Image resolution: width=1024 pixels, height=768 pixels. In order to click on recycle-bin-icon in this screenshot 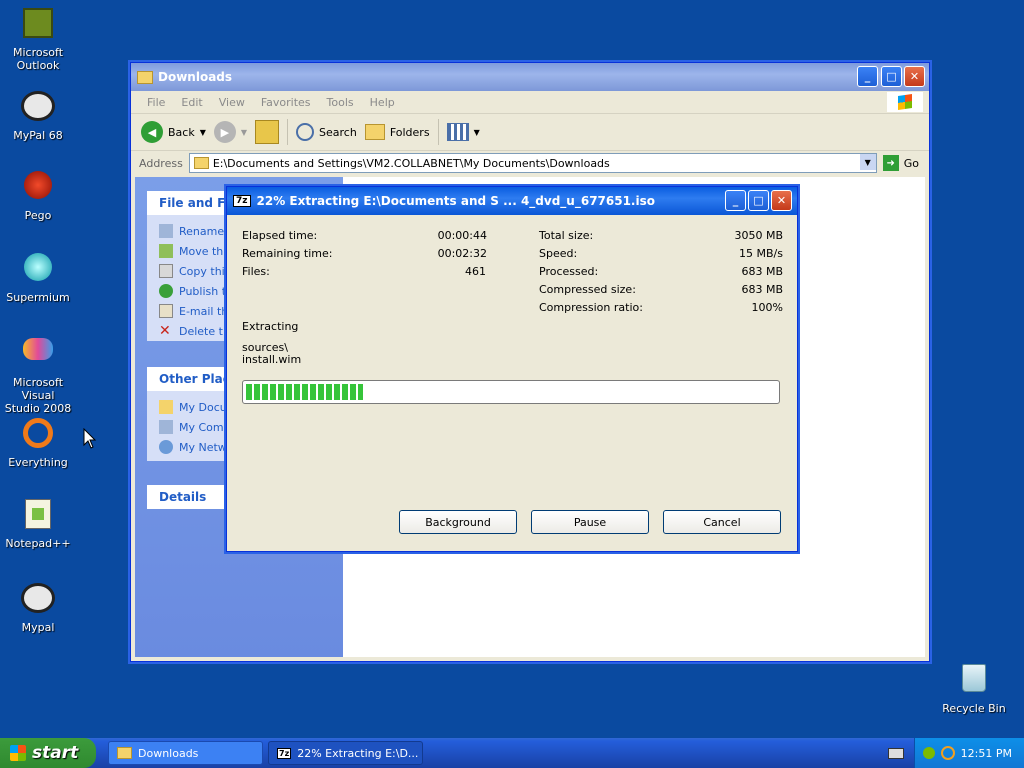, I will do `click(974, 681)`.